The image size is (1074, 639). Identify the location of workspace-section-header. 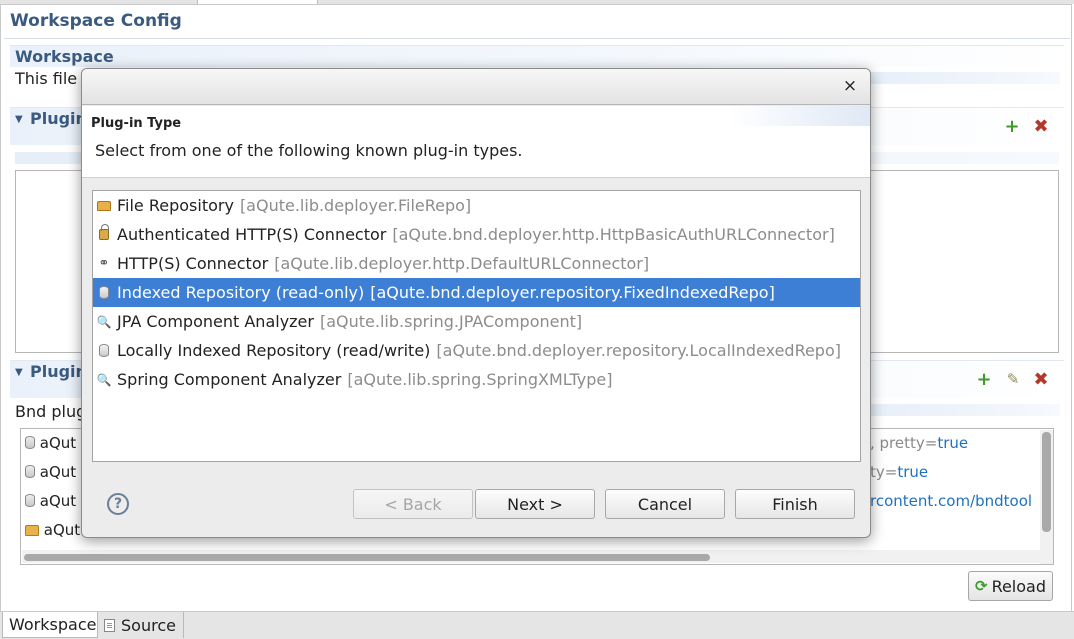
(537, 56).